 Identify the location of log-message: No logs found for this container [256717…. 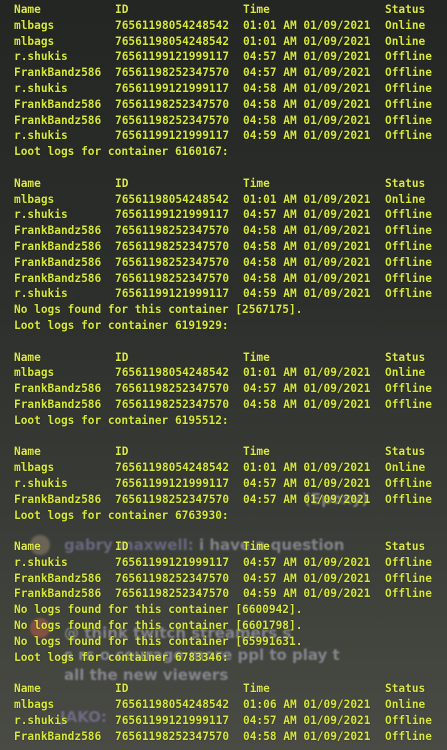
(158, 310).